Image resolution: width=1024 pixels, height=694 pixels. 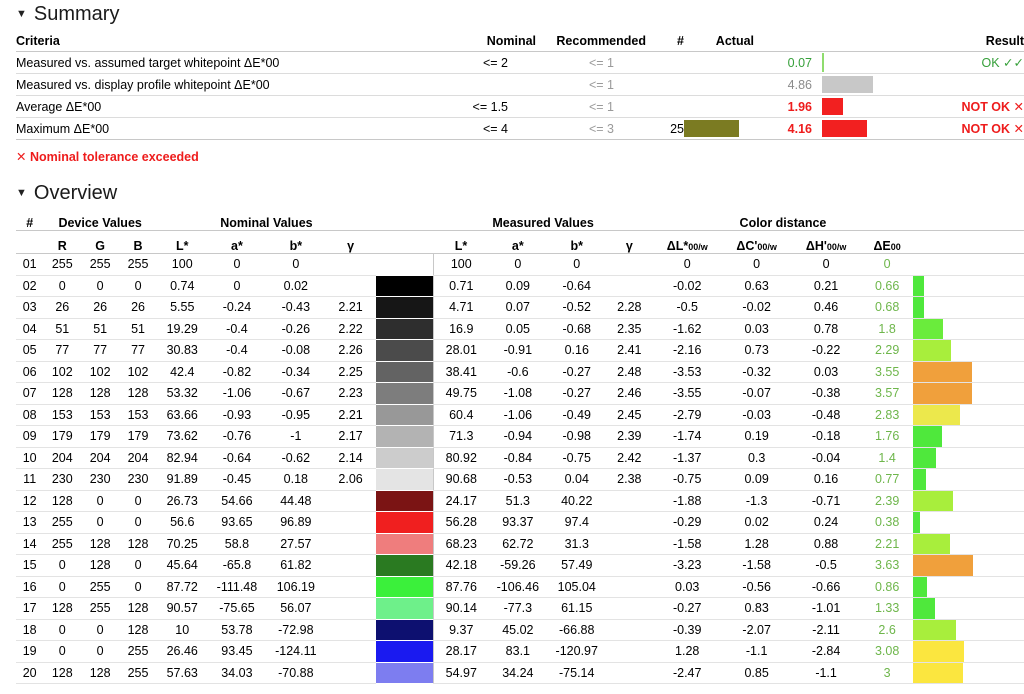 What do you see at coordinates (973, 84) in the screenshot?
I see `summary-result` at bounding box center [973, 84].